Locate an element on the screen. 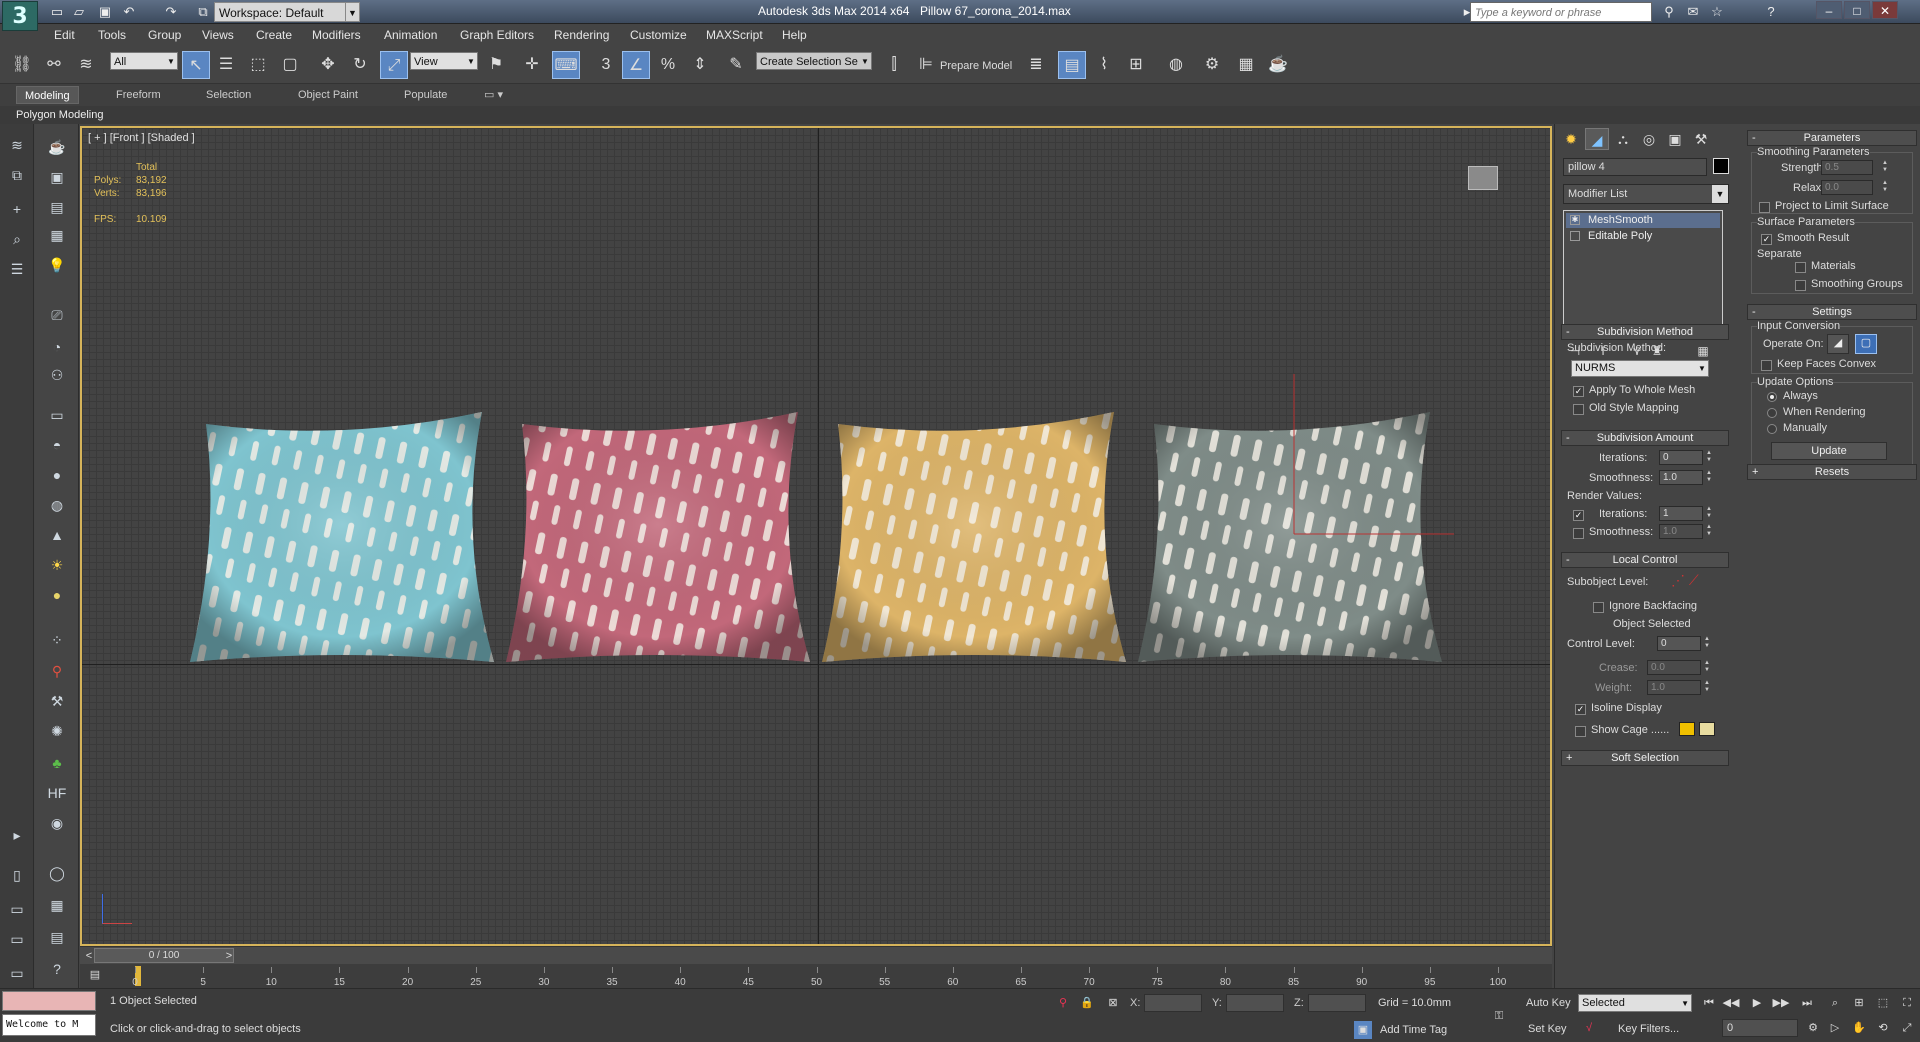  display-tab-icon: ▣ is located at coordinates (1675, 139).